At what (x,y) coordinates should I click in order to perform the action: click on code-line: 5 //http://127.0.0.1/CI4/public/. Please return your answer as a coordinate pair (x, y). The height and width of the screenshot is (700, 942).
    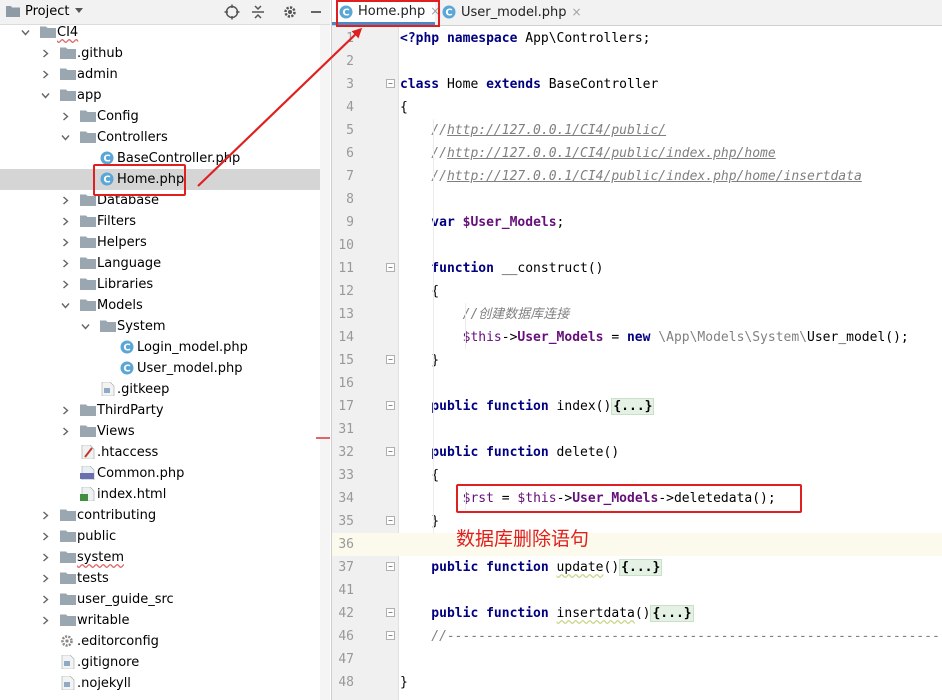
    Looking at the image, I should click on (637, 130).